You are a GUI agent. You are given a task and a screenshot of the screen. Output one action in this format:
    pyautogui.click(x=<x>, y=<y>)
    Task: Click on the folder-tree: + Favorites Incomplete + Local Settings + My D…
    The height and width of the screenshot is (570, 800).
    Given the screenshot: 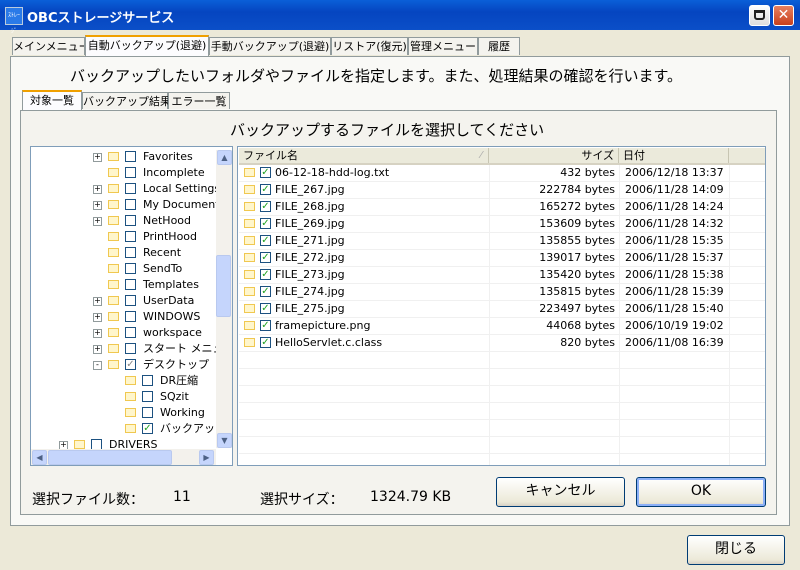 What is the action you would take?
    pyautogui.click(x=131, y=306)
    